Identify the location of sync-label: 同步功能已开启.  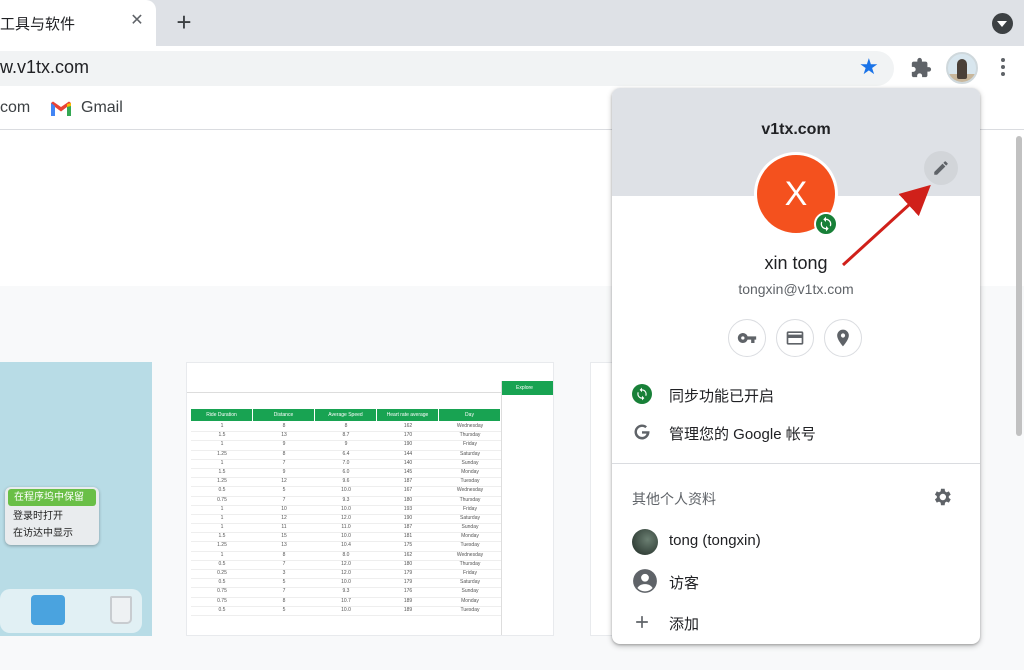
(722, 396).